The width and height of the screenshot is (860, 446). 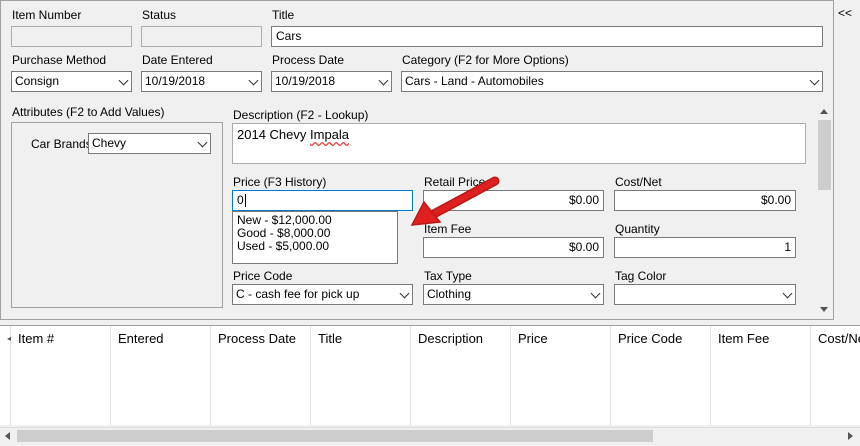 What do you see at coordinates (245, 201) in the screenshot?
I see `text-cursor` at bounding box center [245, 201].